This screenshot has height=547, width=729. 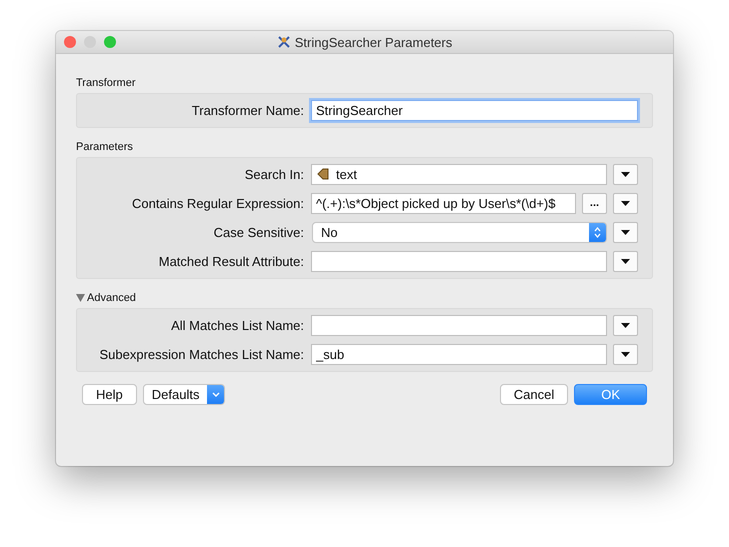 What do you see at coordinates (237, 325) in the screenshot?
I see `field-label: All Matches List Name:` at bounding box center [237, 325].